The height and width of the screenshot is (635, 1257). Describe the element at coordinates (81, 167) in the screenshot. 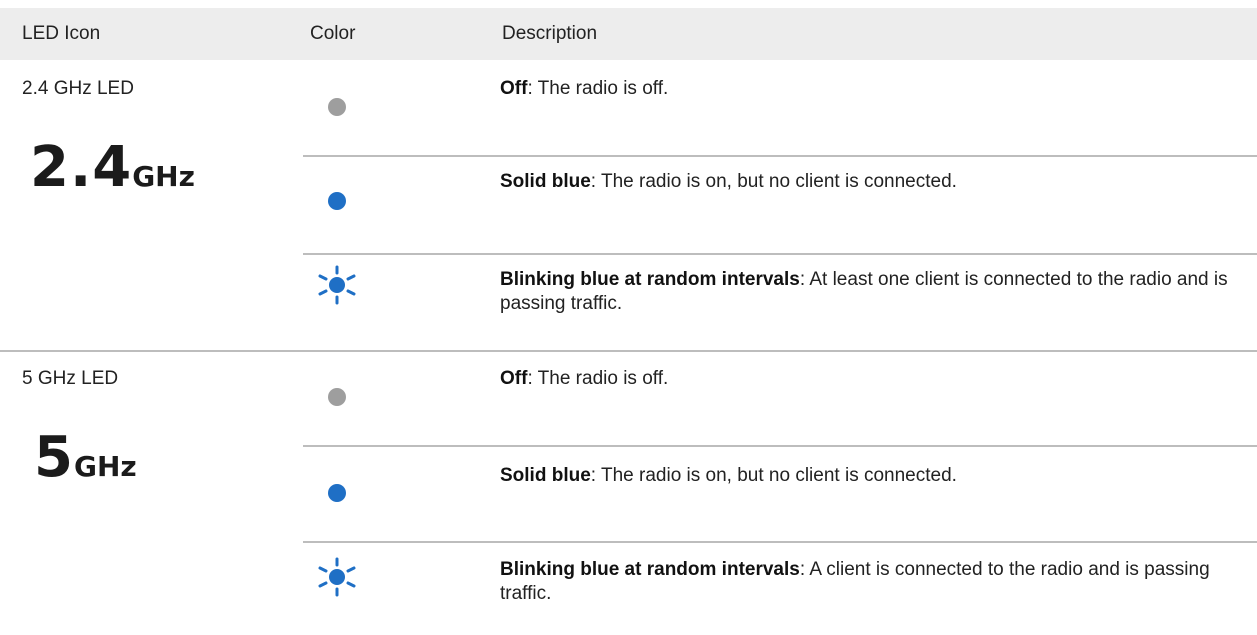

I see `ghz-icon-number: 2.4` at that location.